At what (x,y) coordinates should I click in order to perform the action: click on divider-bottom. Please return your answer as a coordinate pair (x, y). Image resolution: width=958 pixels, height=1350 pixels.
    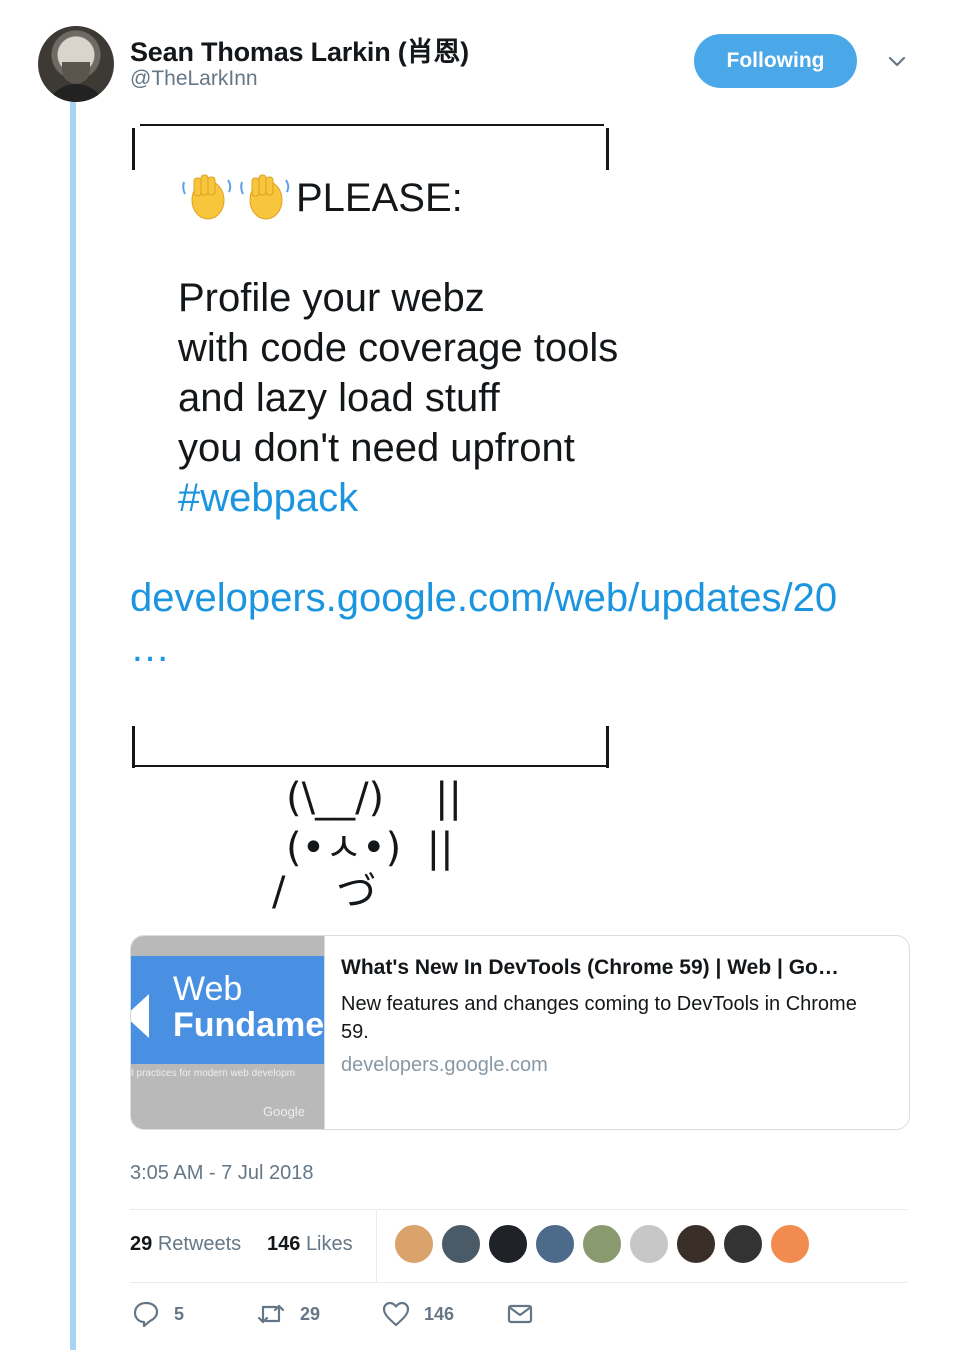
    Looking at the image, I should click on (519, 1282).